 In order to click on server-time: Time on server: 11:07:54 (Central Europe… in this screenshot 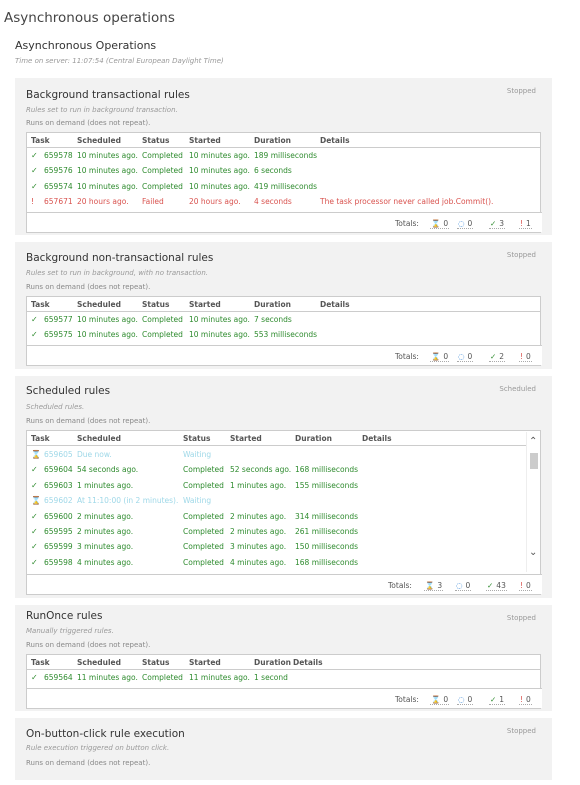, I will do `click(119, 61)`.